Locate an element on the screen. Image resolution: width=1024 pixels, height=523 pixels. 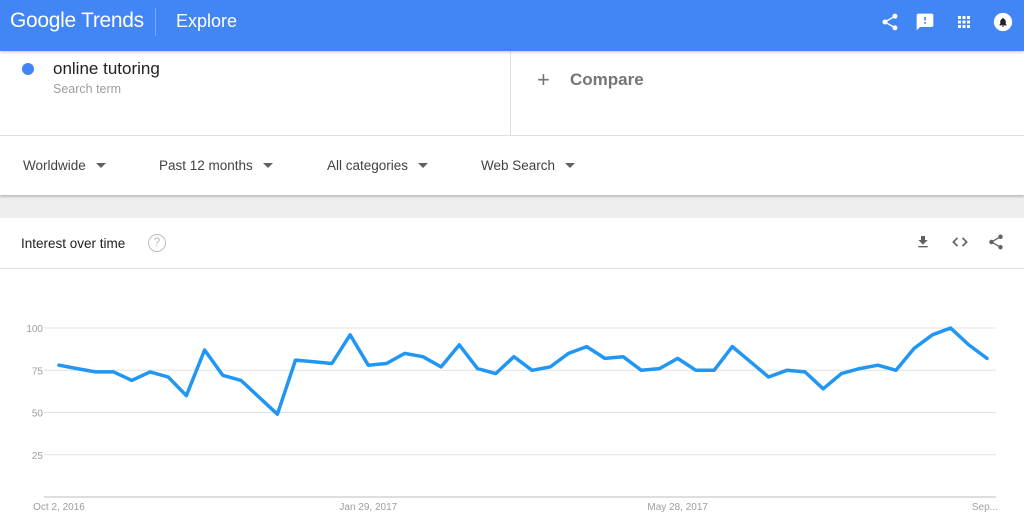
search-property-dropdown: Web Search is located at coordinates (528, 165).